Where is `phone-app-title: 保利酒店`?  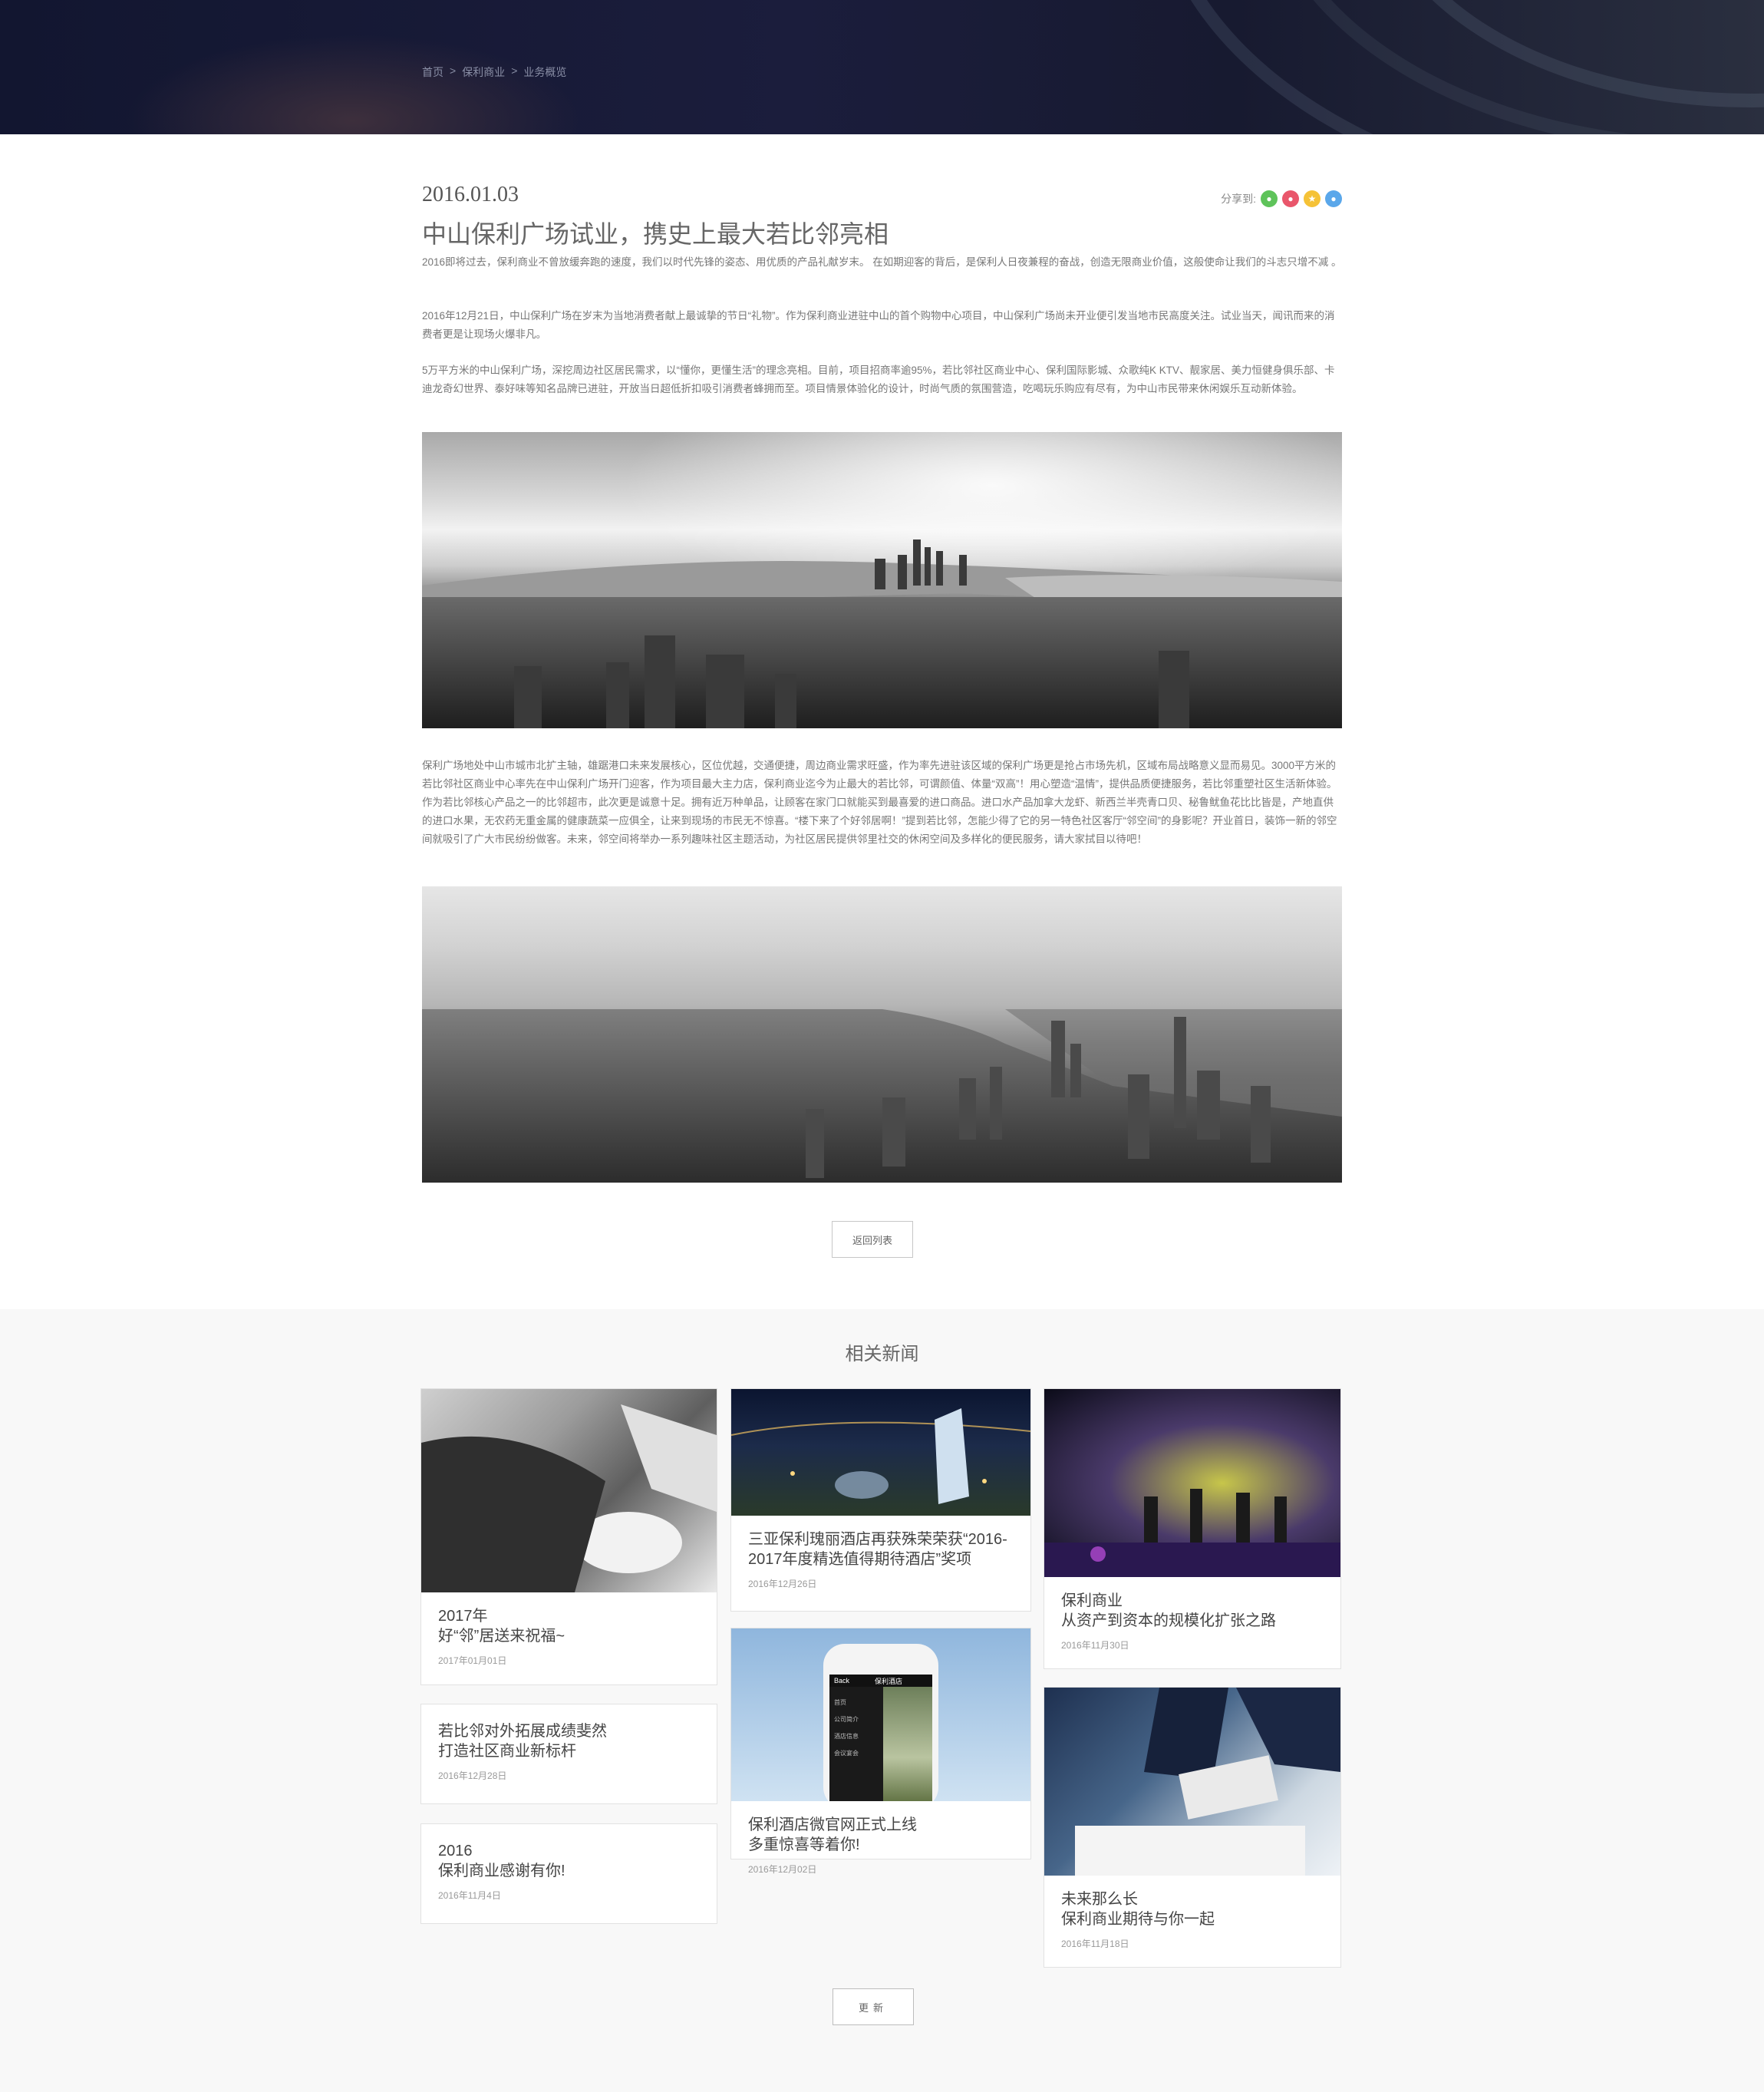
phone-app-title: 保利酒店 is located at coordinates (889, 1681).